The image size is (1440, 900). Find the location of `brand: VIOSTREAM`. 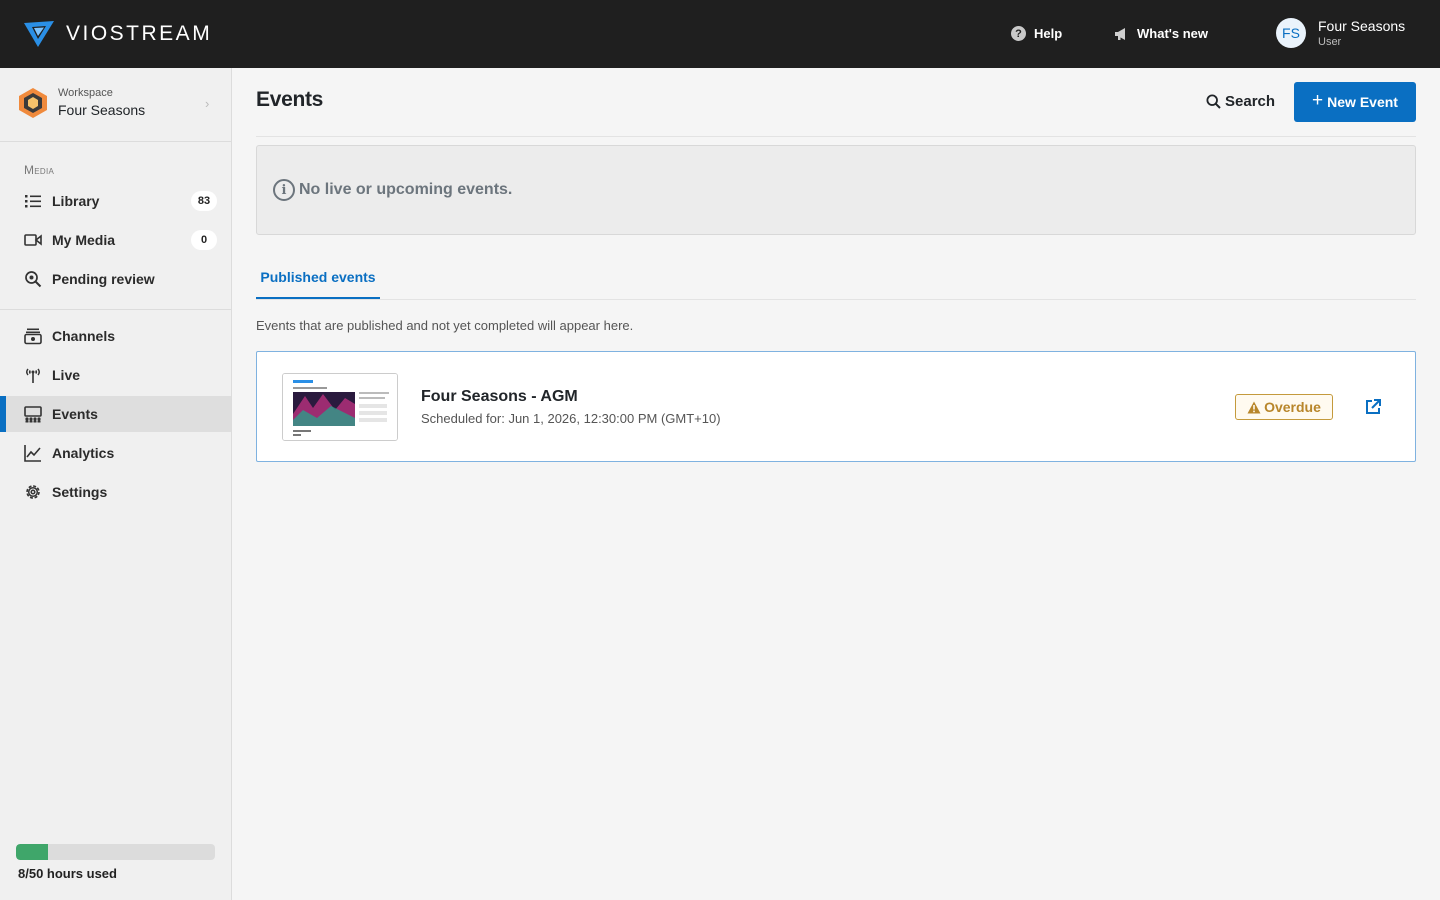

brand: VIOSTREAM is located at coordinates (118, 34).